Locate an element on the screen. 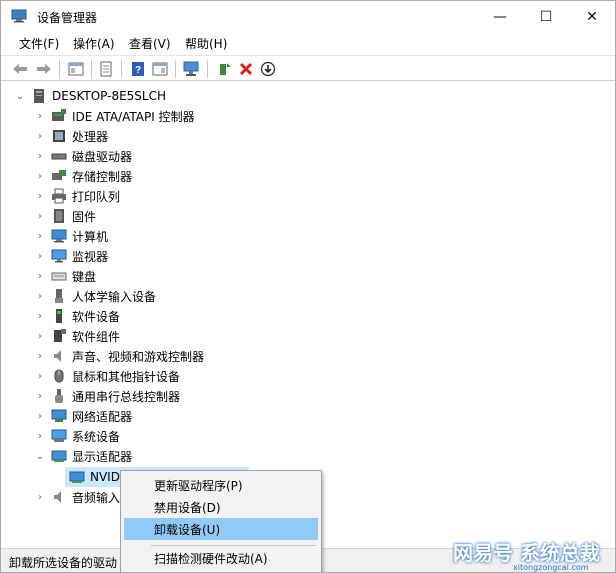 This screenshot has height=573, width=616. device-manager-icon is located at coordinates (19, 16).